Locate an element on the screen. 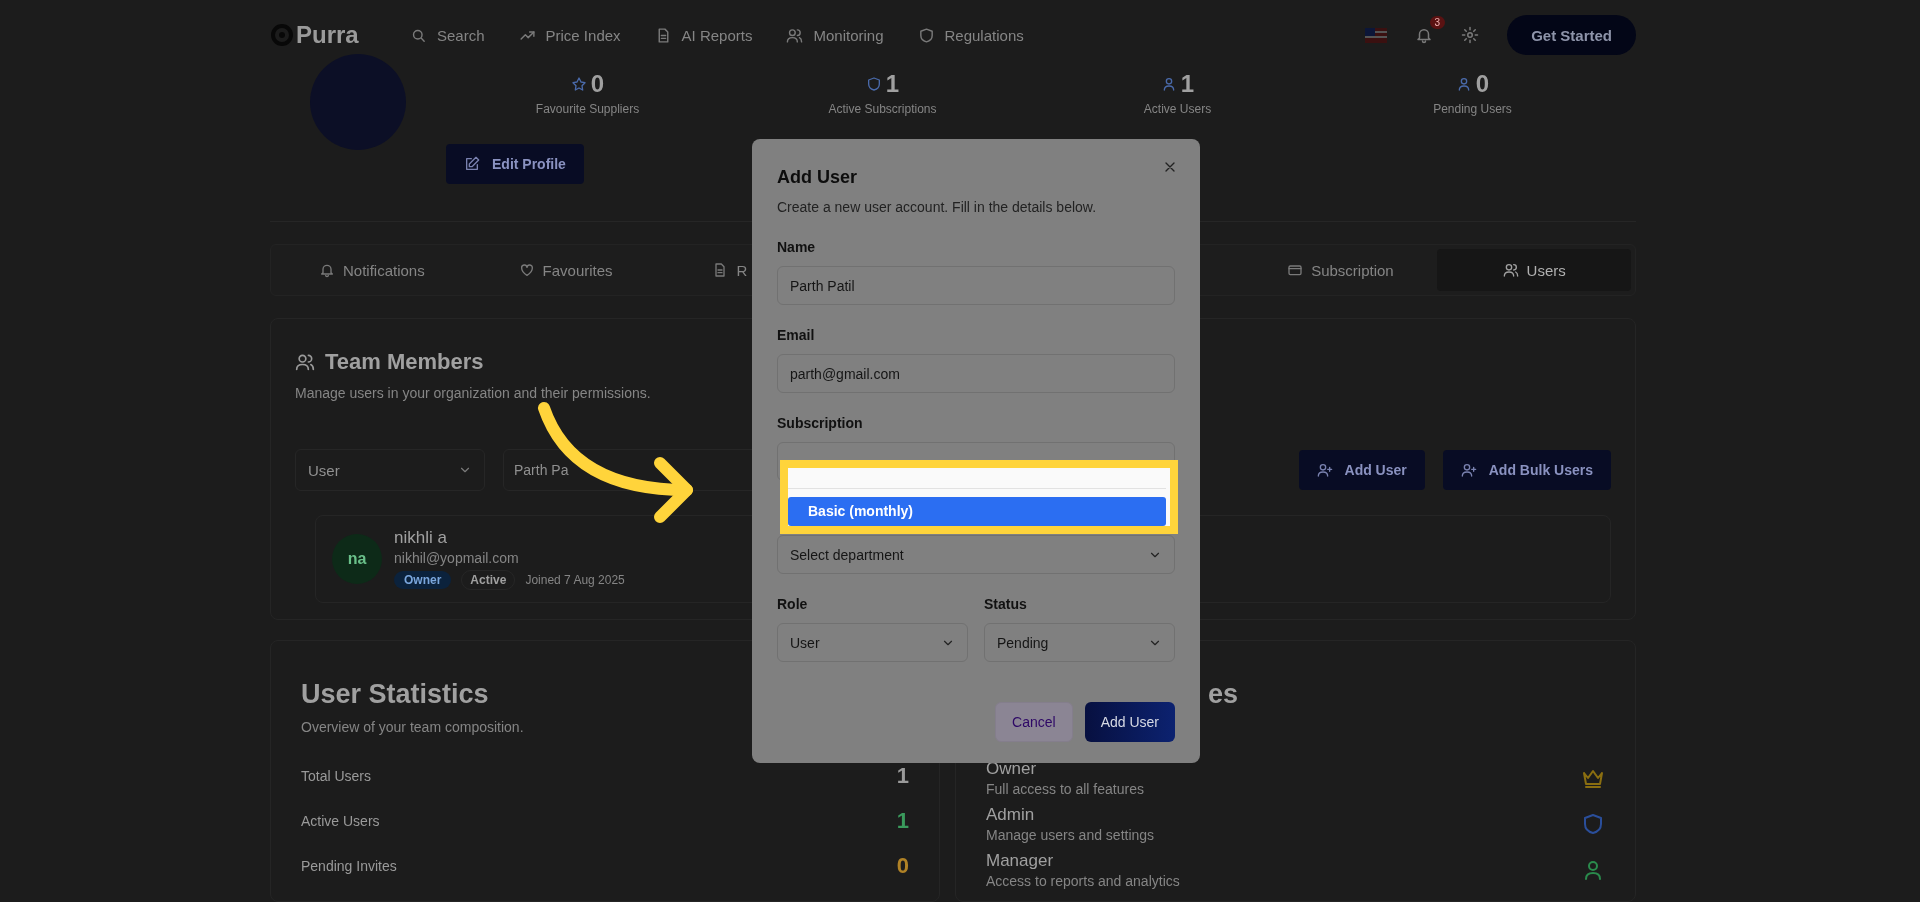  role-description: Access to reports and analytics is located at coordinates (1083, 881).